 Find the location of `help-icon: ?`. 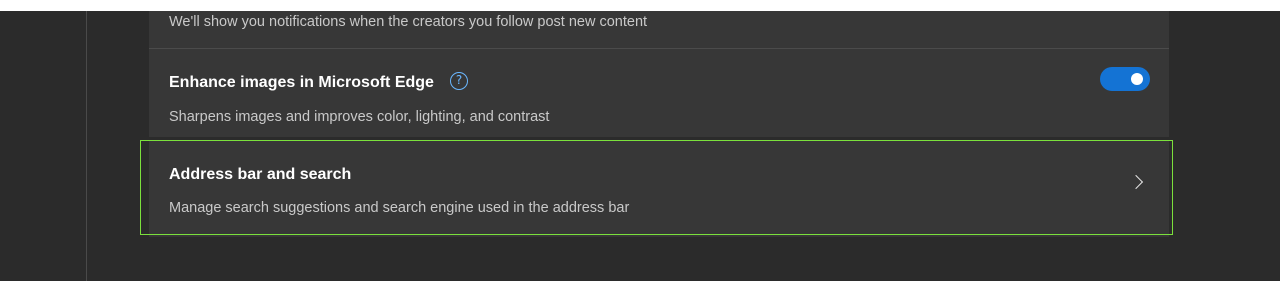

help-icon: ? is located at coordinates (459, 81).